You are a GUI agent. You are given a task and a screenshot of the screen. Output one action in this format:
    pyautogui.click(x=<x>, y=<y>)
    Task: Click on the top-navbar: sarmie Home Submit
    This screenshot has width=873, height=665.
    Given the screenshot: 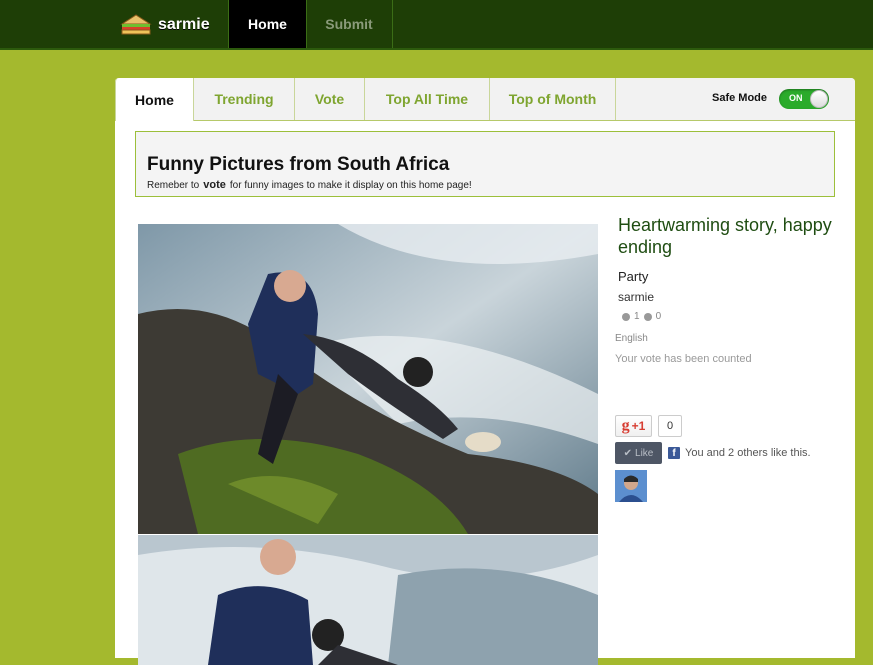 What is the action you would take?
    pyautogui.click(x=436, y=25)
    